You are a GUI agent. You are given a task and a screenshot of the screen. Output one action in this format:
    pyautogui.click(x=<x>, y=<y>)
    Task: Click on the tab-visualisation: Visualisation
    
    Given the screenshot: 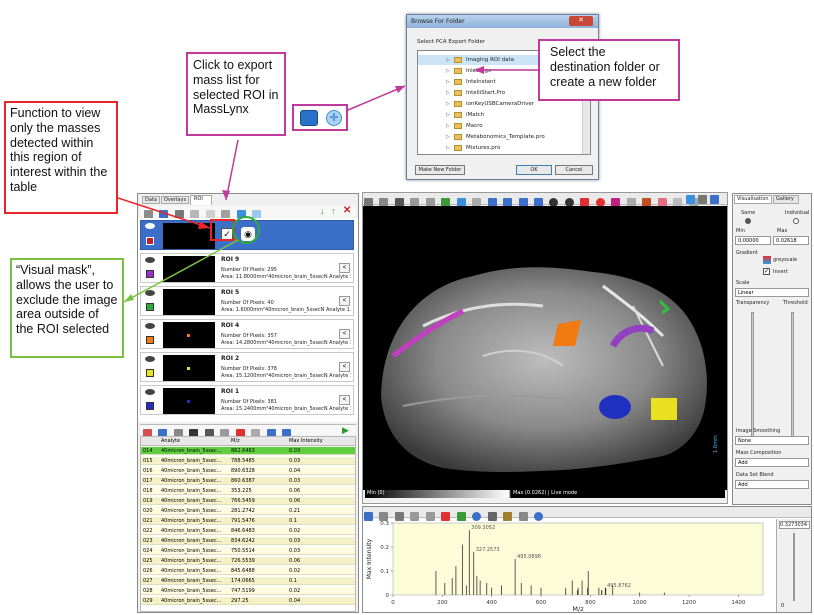 What is the action you would take?
    pyautogui.click(x=753, y=199)
    